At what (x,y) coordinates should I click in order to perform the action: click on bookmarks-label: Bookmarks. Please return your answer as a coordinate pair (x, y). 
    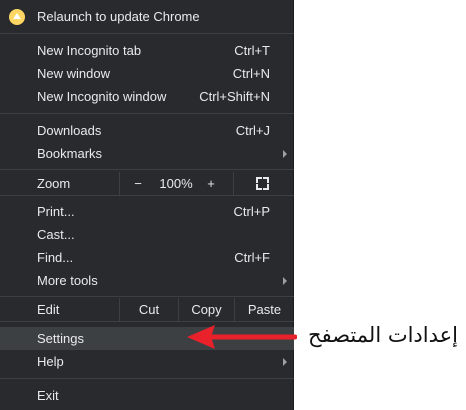
    Looking at the image, I should click on (70, 153).